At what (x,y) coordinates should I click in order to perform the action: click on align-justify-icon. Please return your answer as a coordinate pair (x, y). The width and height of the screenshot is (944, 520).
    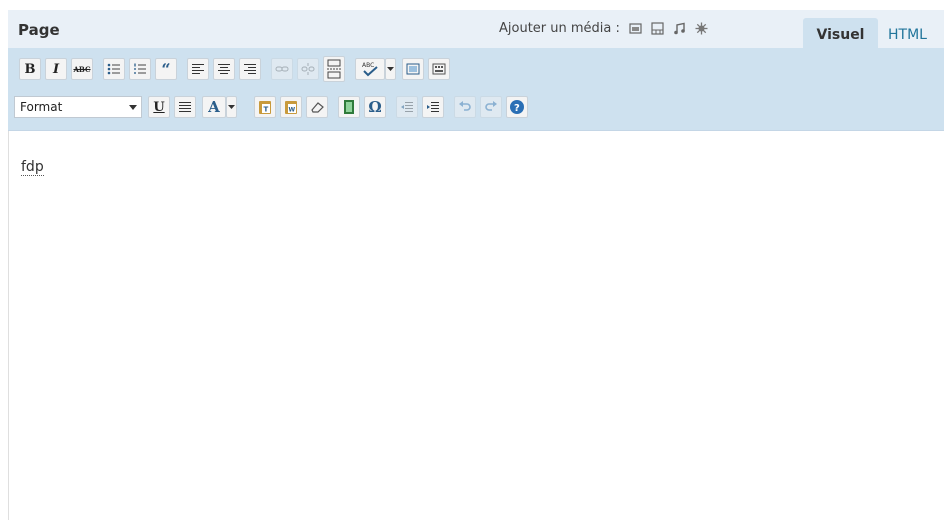
    Looking at the image, I should click on (185, 107).